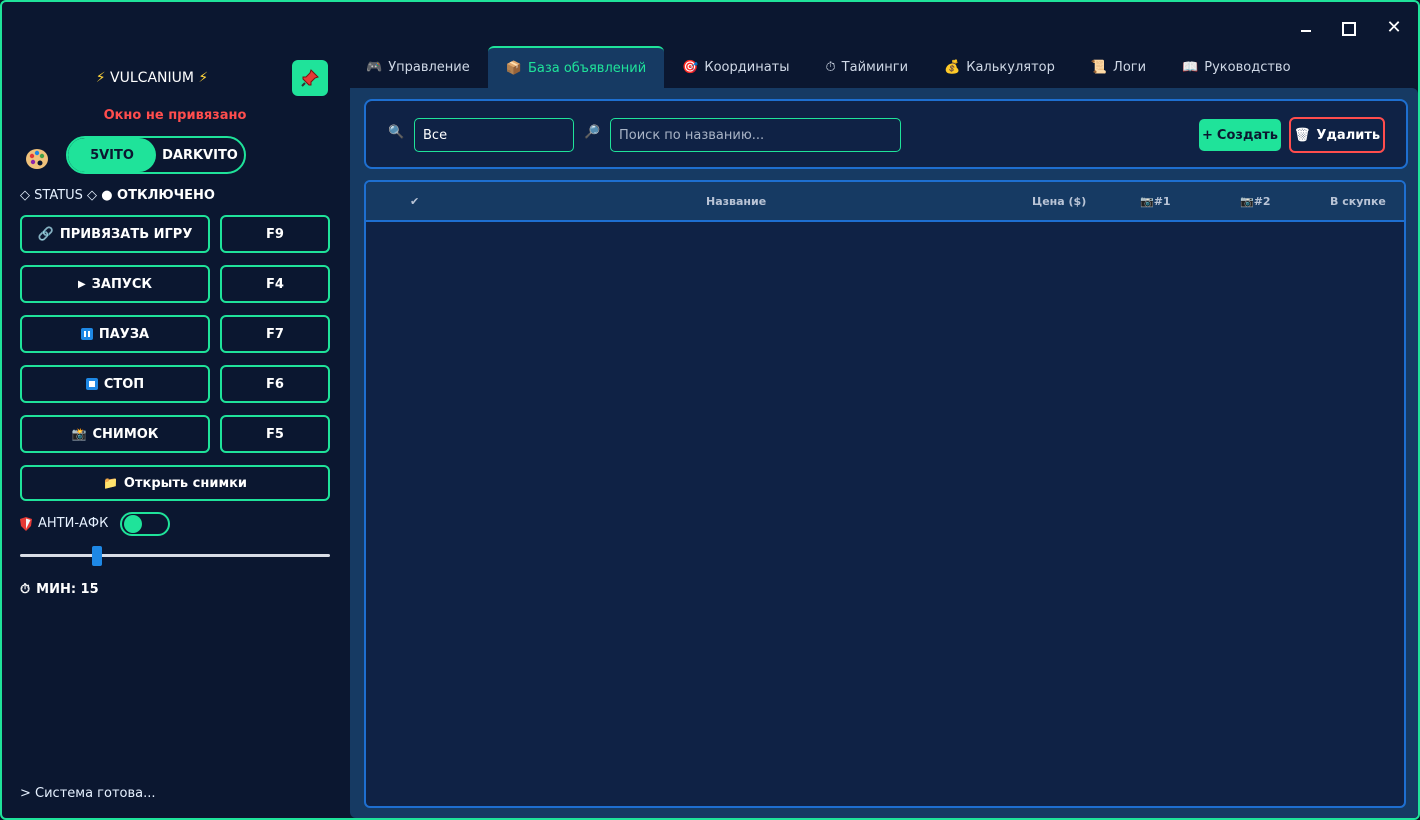 The image size is (1420, 820). What do you see at coordinates (79, 434) in the screenshot?
I see `camera-icon: 📸` at bounding box center [79, 434].